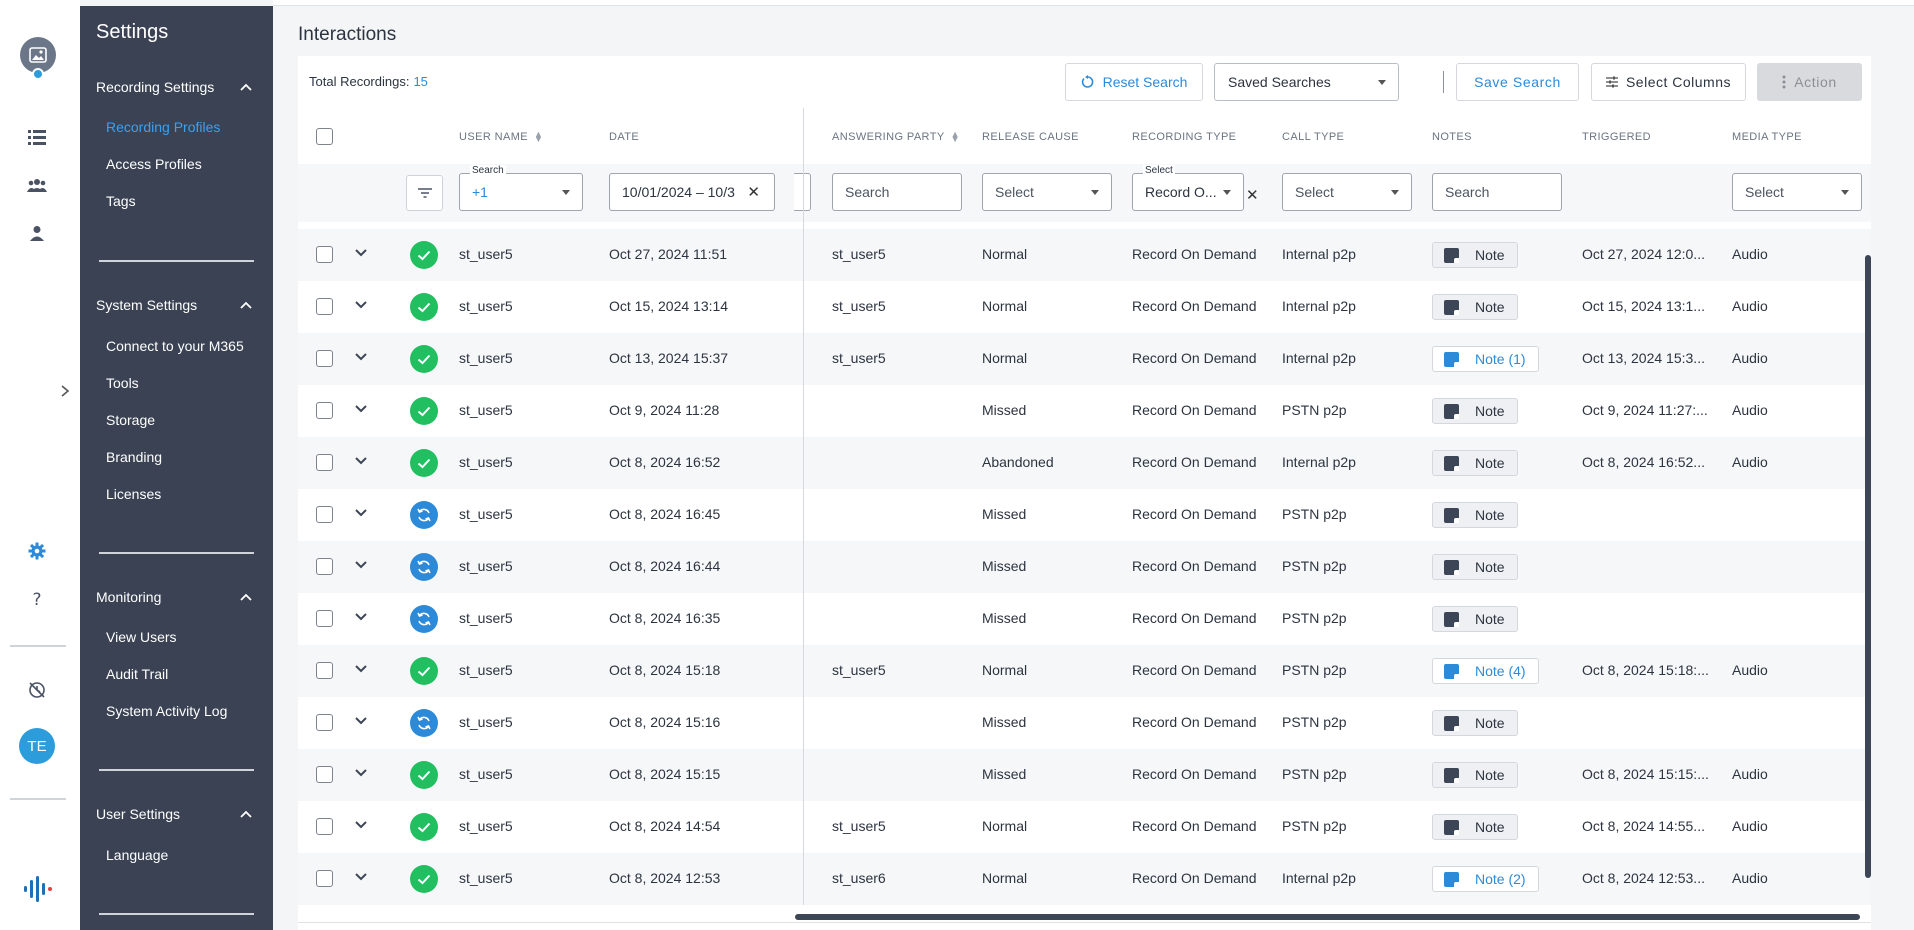 Image resolution: width=1914 pixels, height=930 pixels. I want to click on sidebar-item-language: Language, so click(137, 855).